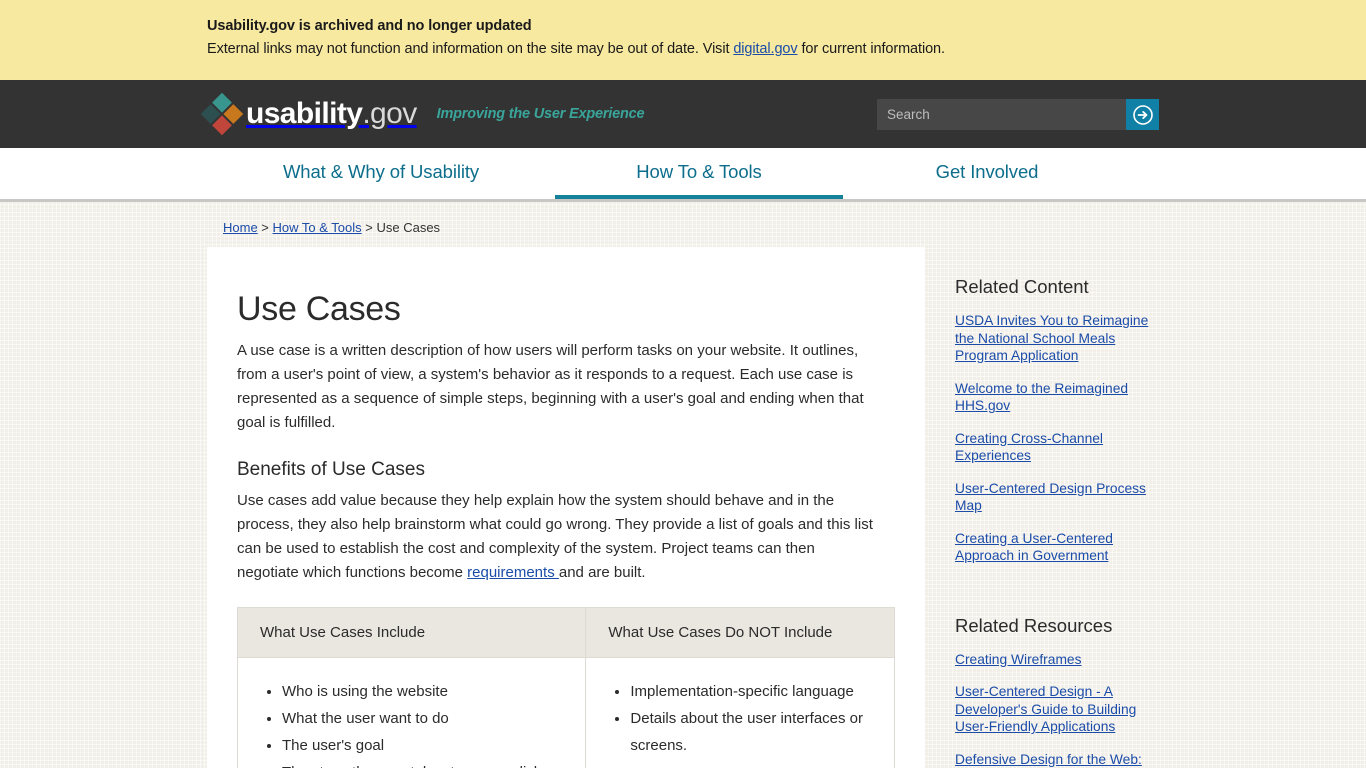 The width and height of the screenshot is (1366, 768). I want to click on site-tagline: Improving the User Experience, so click(540, 114).